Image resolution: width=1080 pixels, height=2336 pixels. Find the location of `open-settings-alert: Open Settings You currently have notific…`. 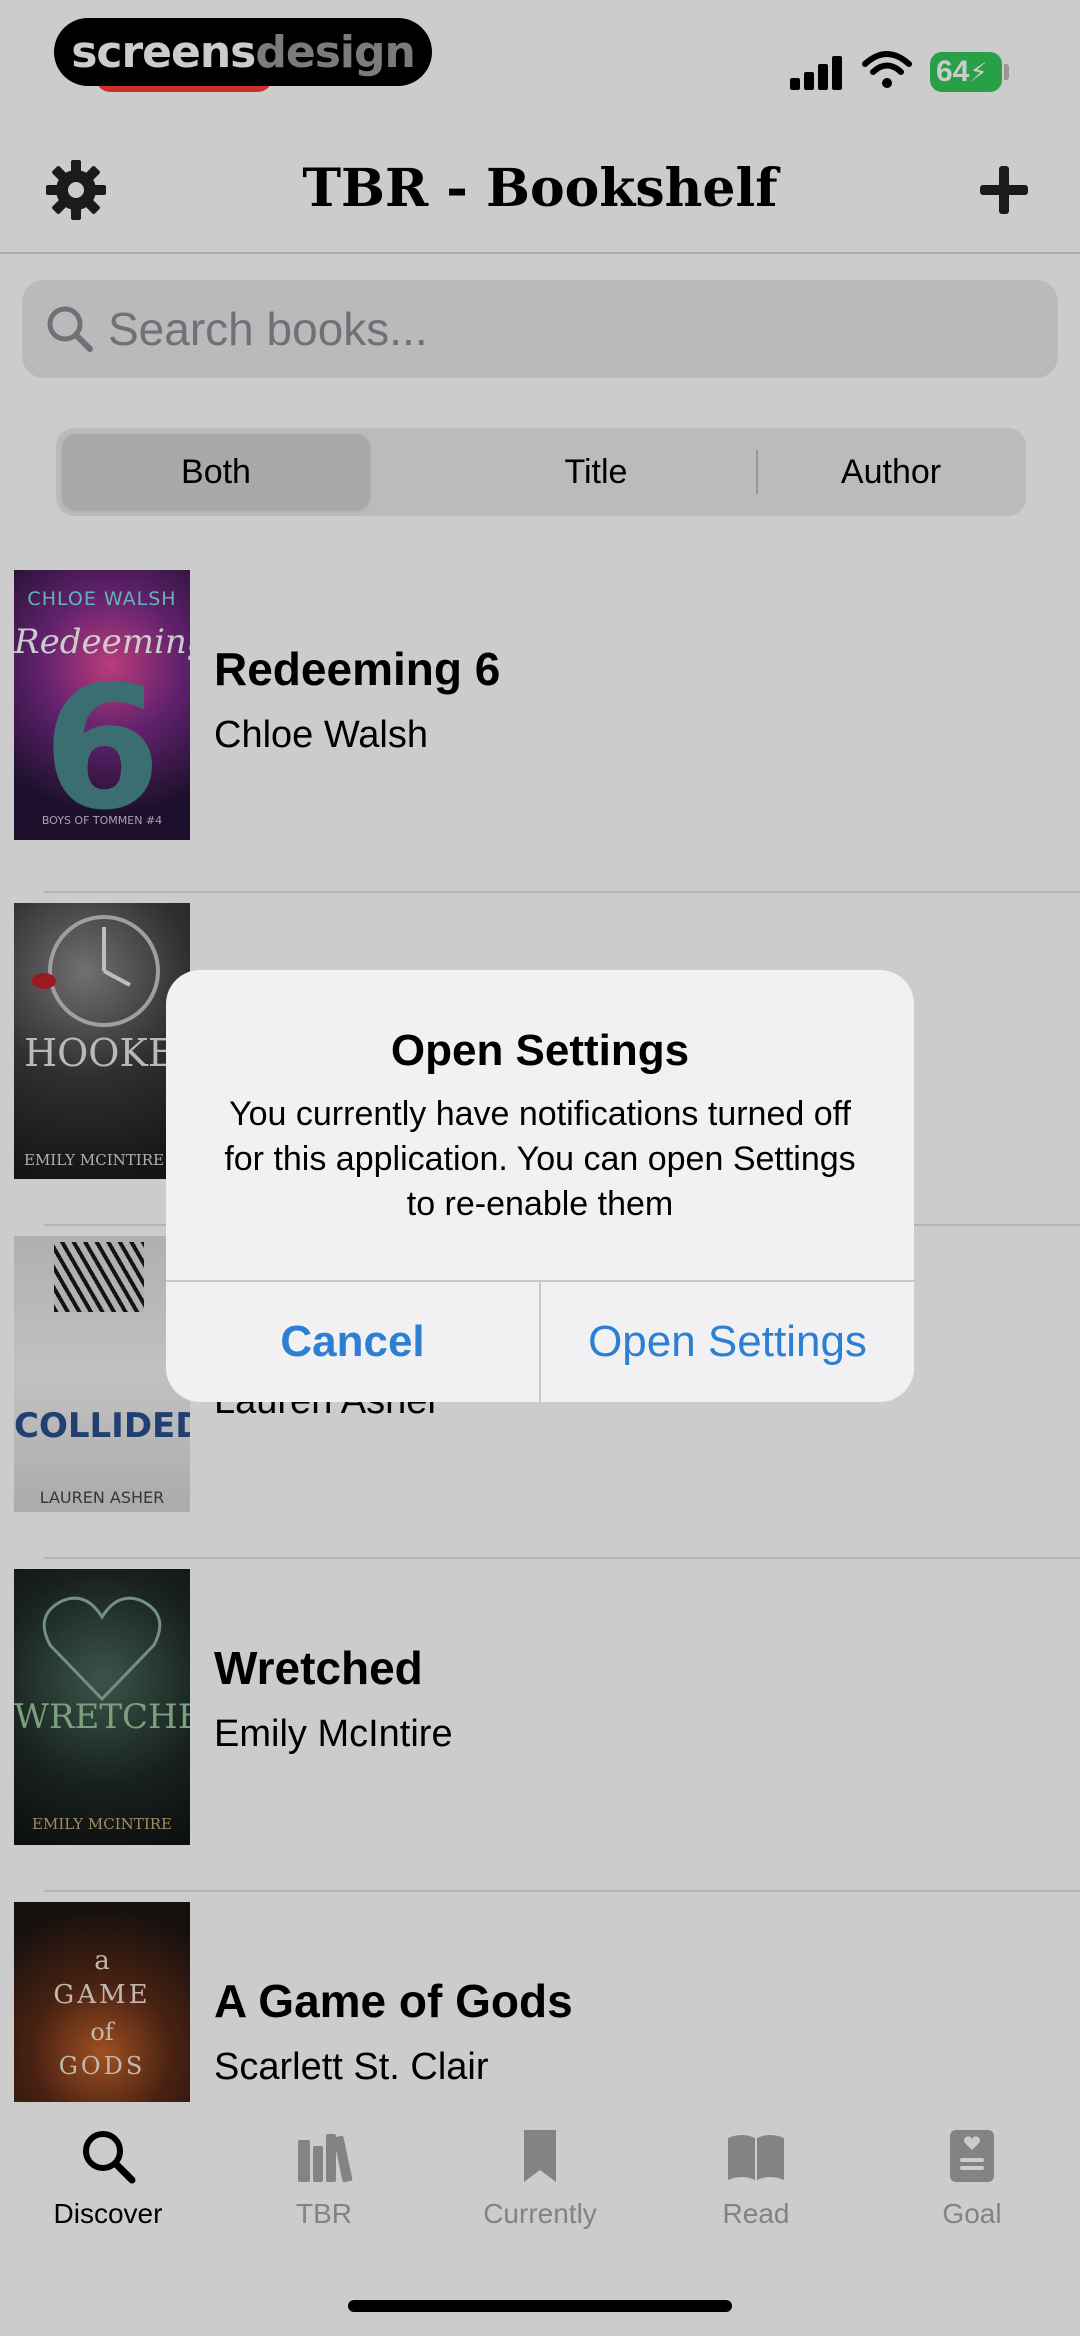

open-settings-alert: Open Settings You currently have notific… is located at coordinates (540, 1186).